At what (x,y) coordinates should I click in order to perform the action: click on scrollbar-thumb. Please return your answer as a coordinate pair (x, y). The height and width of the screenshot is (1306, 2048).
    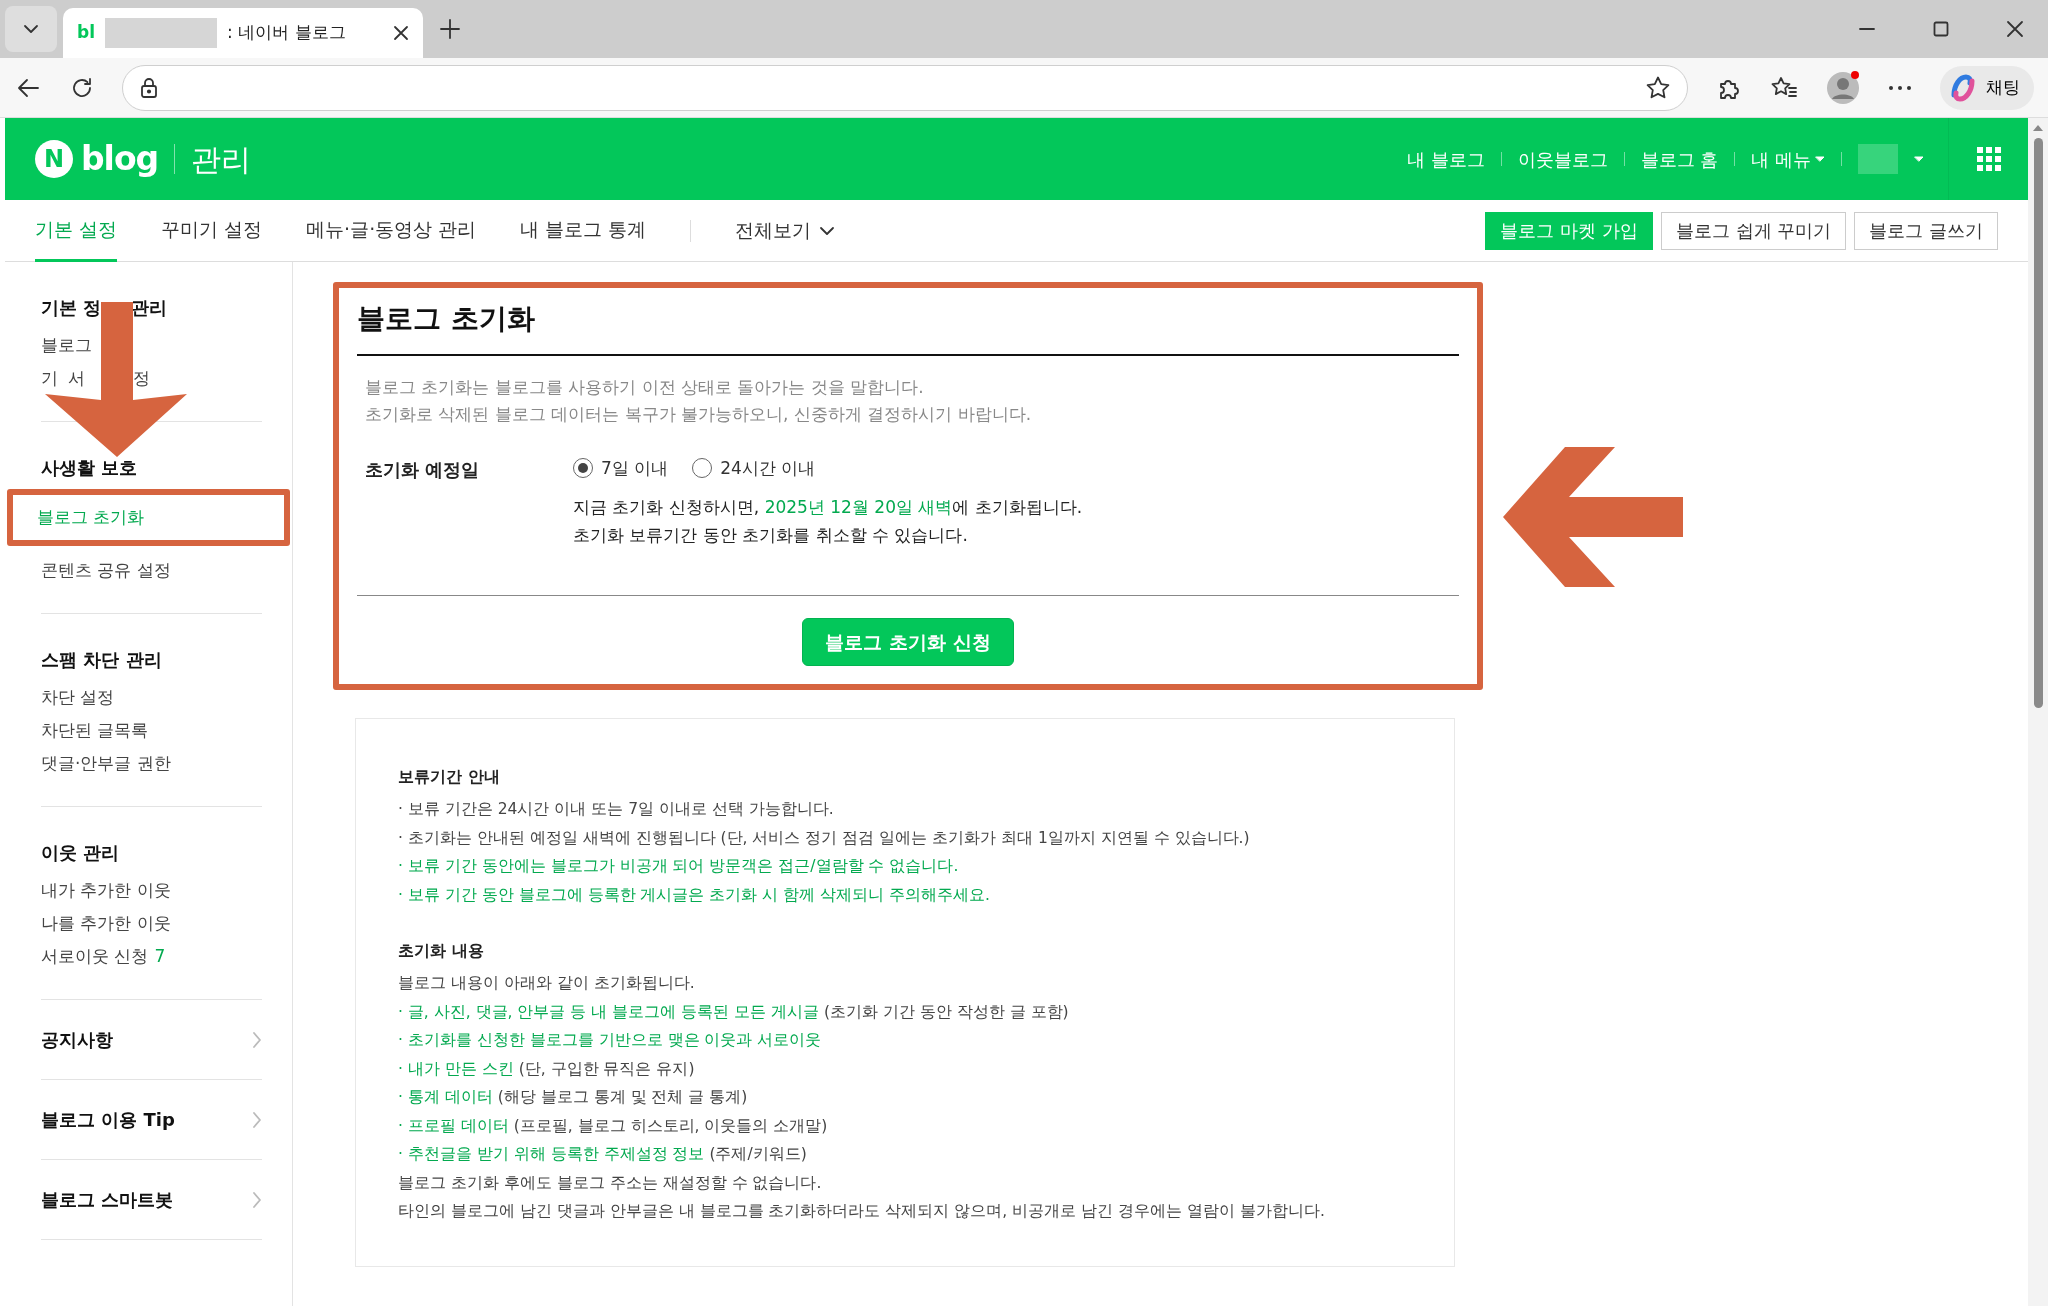
    Looking at the image, I should click on (2038, 423).